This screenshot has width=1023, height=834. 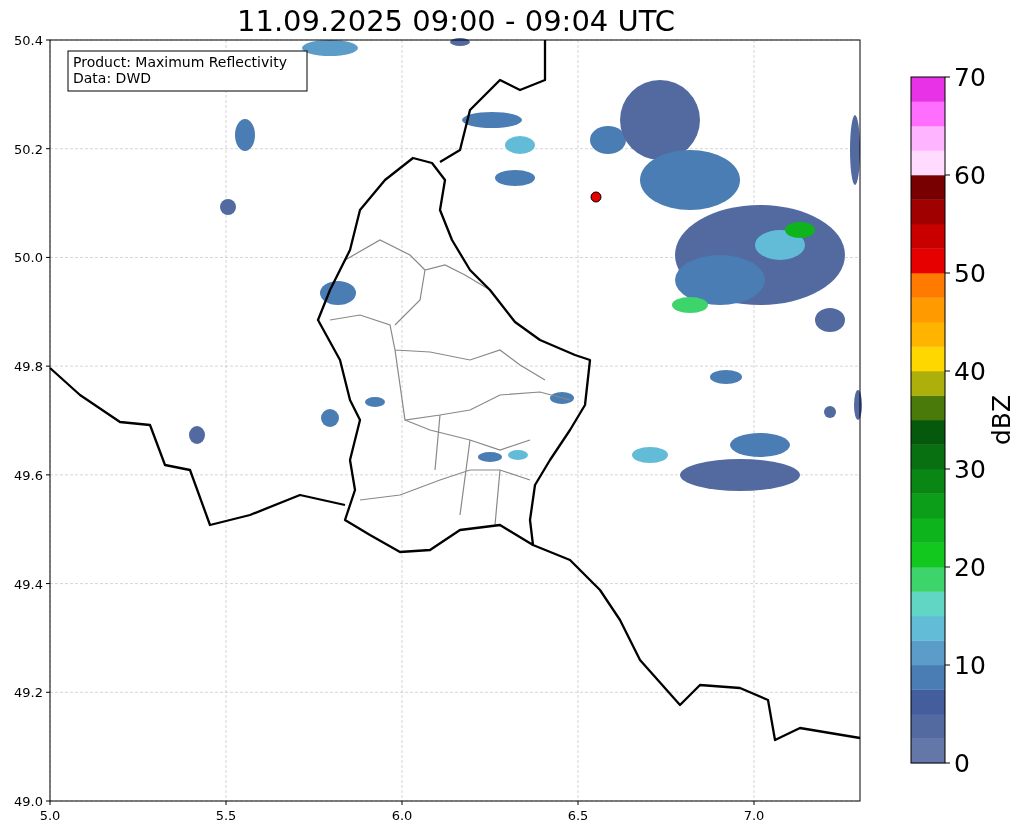 I want to click on y-axis-label: 50.4, so click(x=28, y=40).